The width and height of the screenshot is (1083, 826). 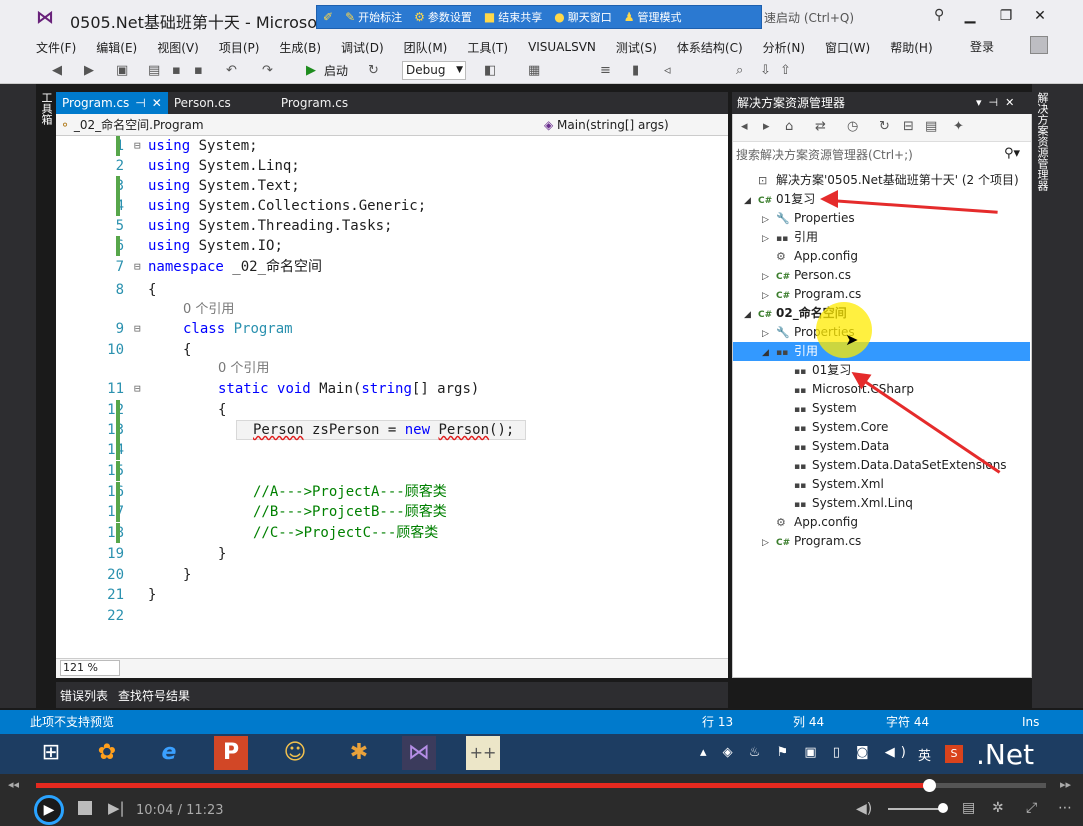 What do you see at coordinates (43, 47) in the screenshot?
I see `menu-file: 文件(F)` at bounding box center [43, 47].